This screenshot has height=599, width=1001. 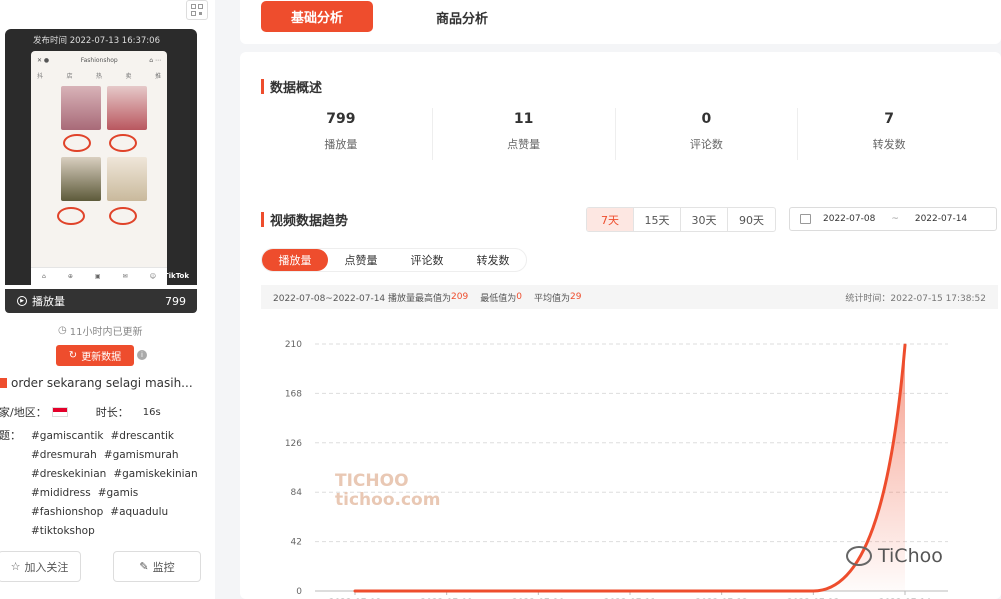 I want to click on info-icon: i, so click(x=142, y=355).